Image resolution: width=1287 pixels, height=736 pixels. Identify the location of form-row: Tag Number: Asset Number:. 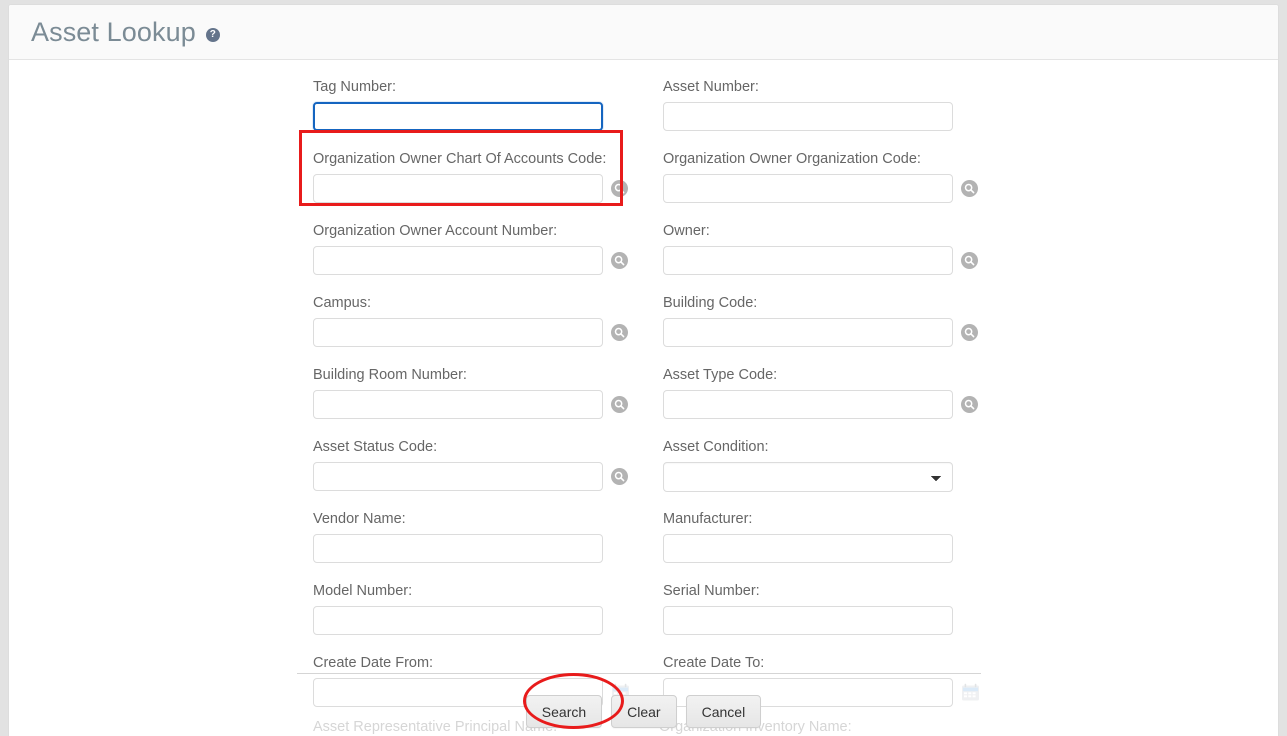
(655, 114).